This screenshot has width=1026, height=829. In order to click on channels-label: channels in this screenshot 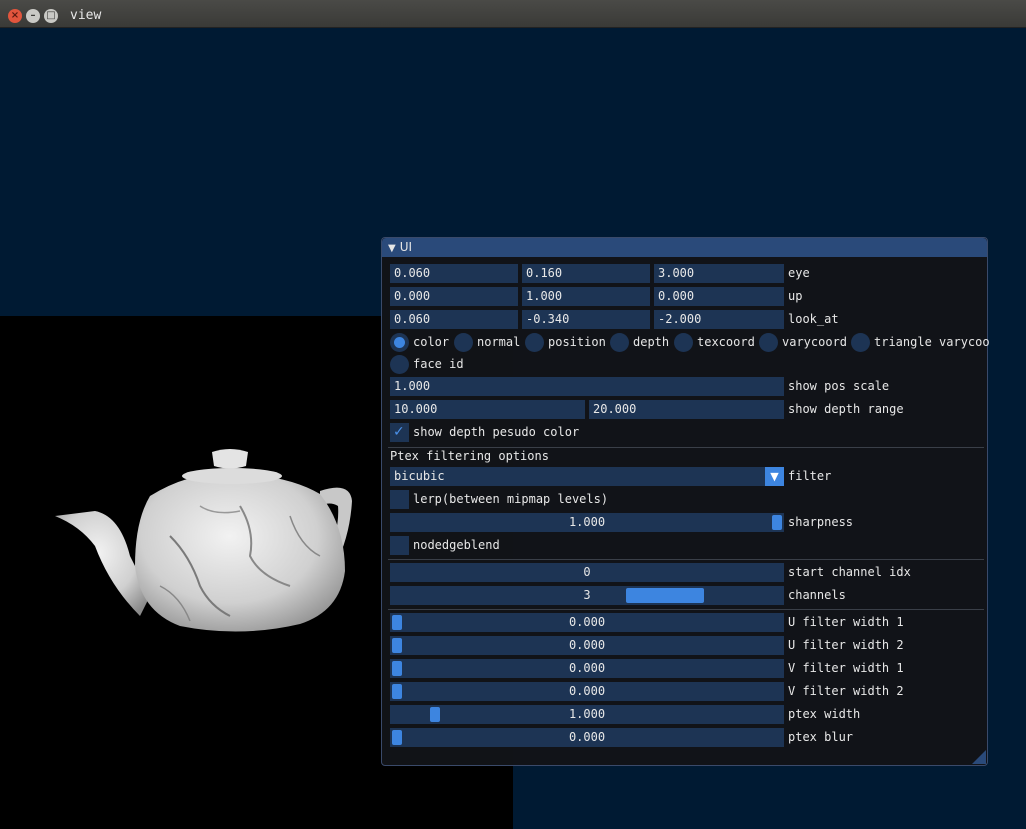, I will do `click(817, 595)`.